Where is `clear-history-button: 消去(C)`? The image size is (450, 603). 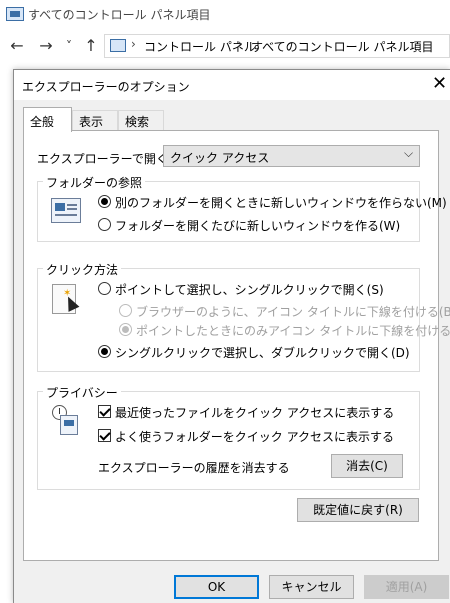 clear-history-button: 消去(C) is located at coordinates (367, 466).